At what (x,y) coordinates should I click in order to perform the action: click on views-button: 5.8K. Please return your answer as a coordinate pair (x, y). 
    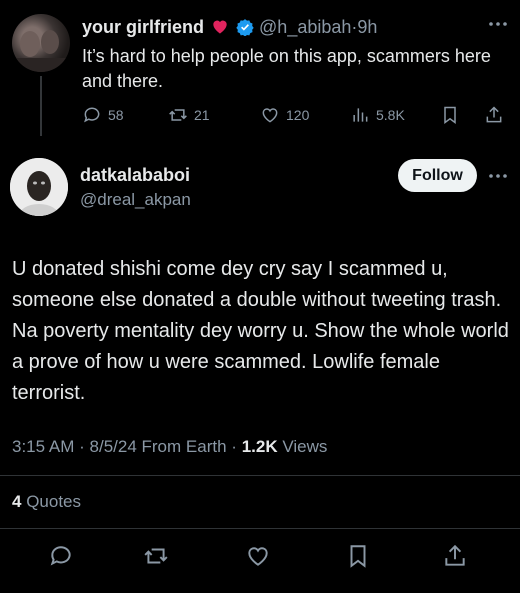
    Looking at the image, I should click on (377, 115).